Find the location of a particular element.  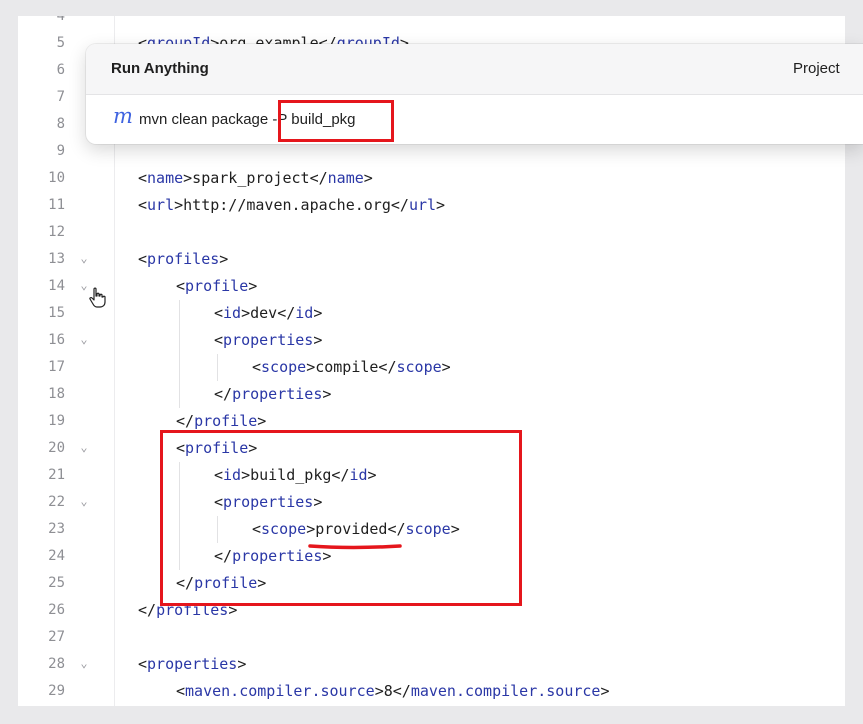

tab-project: Project is located at coordinates (816, 68).